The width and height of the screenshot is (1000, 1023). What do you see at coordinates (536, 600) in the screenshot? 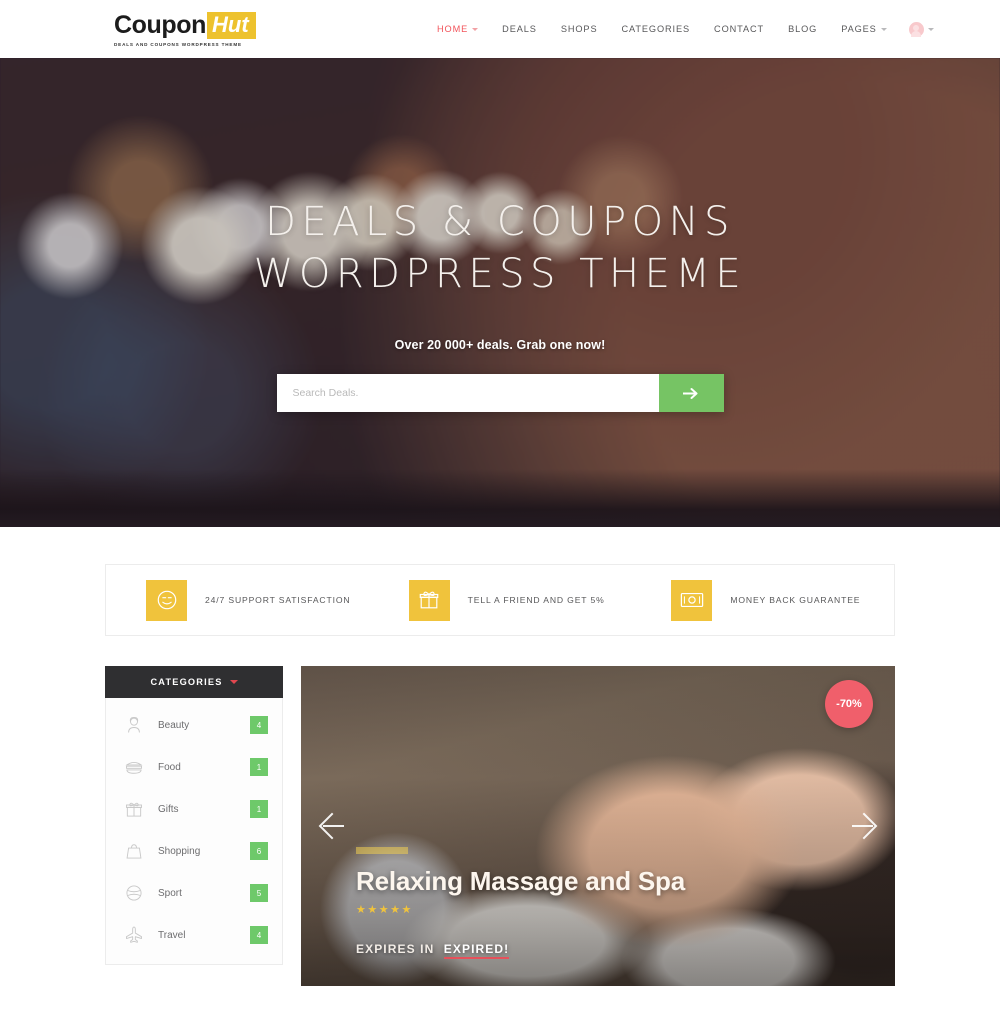
I see `feature-referral-label: TELL A FRIEND AND GET 5%` at bounding box center [536, 600].